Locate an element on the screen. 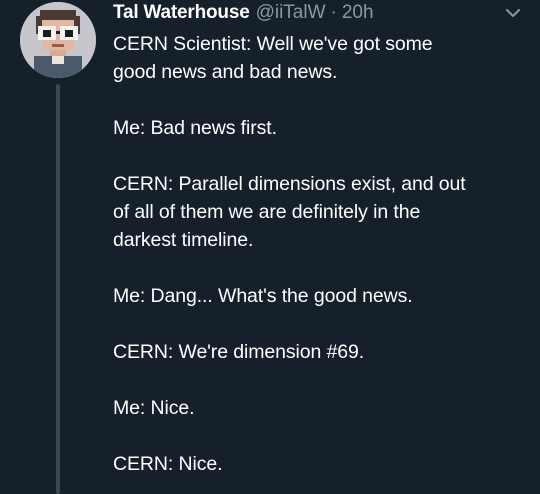 The height and width of the screenshot is (494, 540). tweet-paragraph: Me: Dang... What's the good news. is located at coordinates (263, 296).